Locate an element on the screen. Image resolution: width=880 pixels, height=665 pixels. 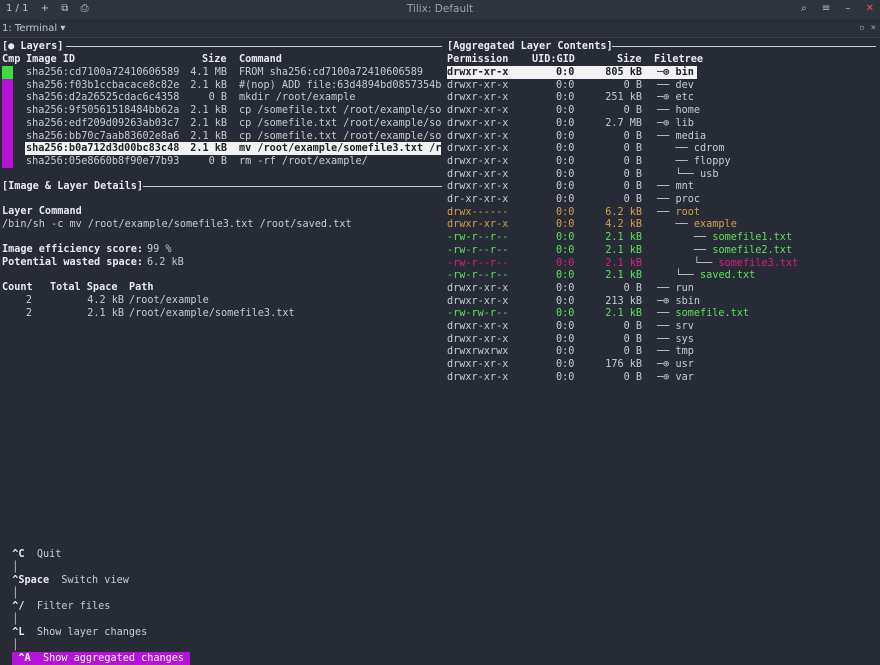
menu-icon: ≡ is located at coordinates (826, 8).